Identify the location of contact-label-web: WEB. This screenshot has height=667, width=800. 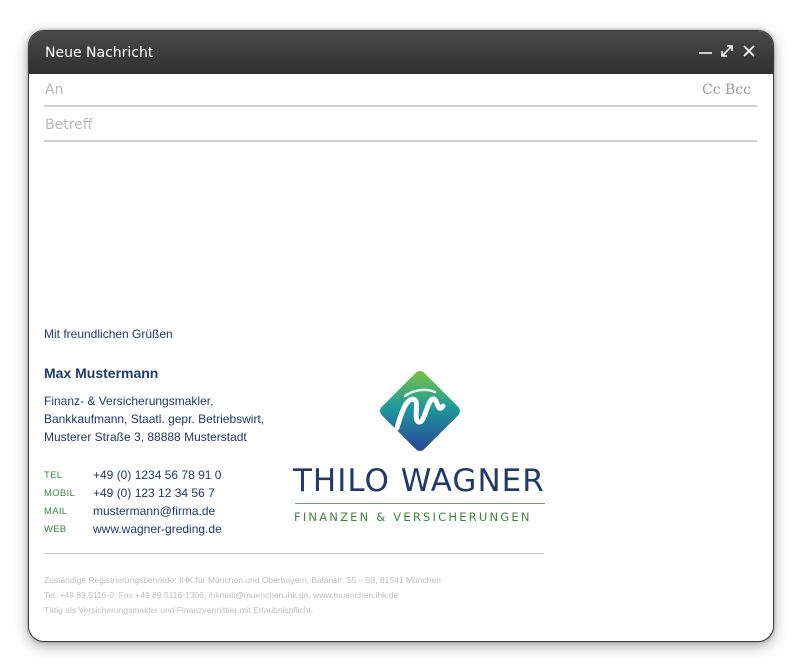
(55, 529).